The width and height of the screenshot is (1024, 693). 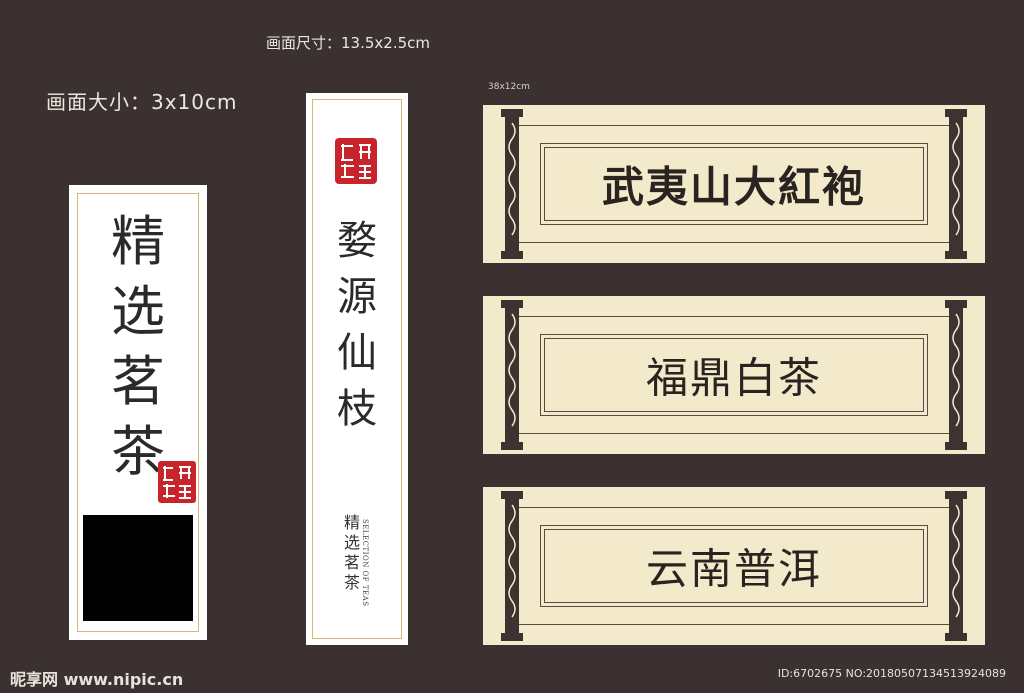 What do you see at coordinates (352, 542) in the screenshot?
I see `subtitle-char: 选` at bounding box center [352, 542].